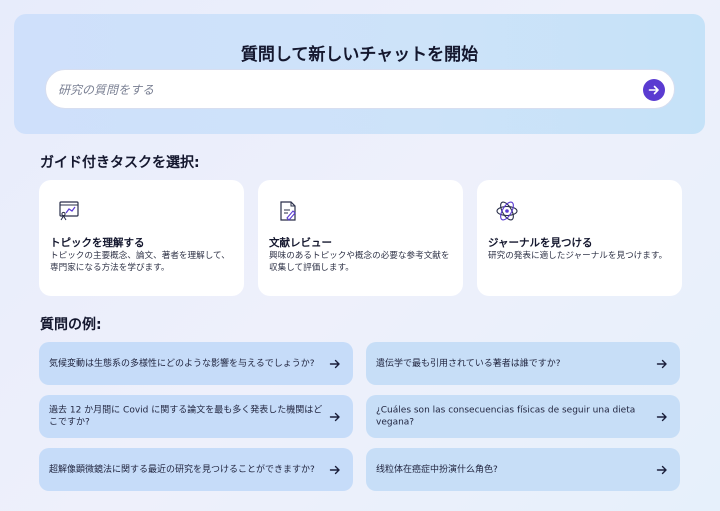 This screenshot has height=511, width=720. I want to click on task-card-literature-review: 文献レビュー 興味のあるトピックや概念の必要な参考文献を収集して評価します。, so click(360, 238).